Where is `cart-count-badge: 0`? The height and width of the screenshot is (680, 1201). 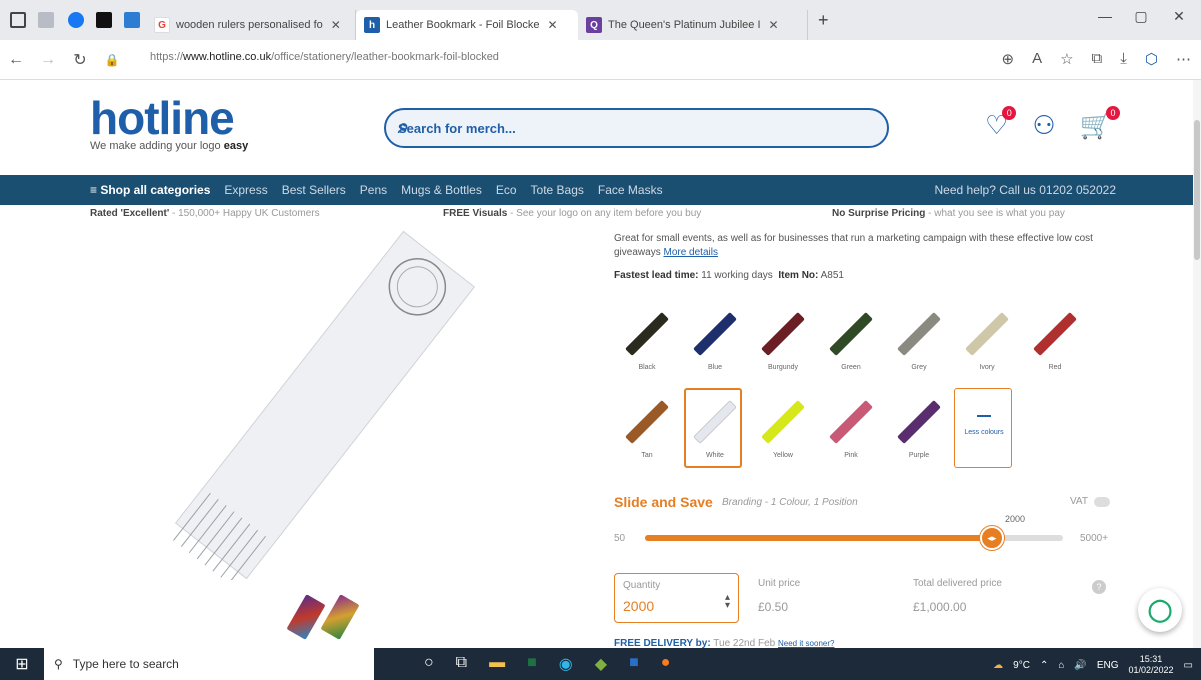
cart-count-badge: 0 is located at coordinates (1113, 113).